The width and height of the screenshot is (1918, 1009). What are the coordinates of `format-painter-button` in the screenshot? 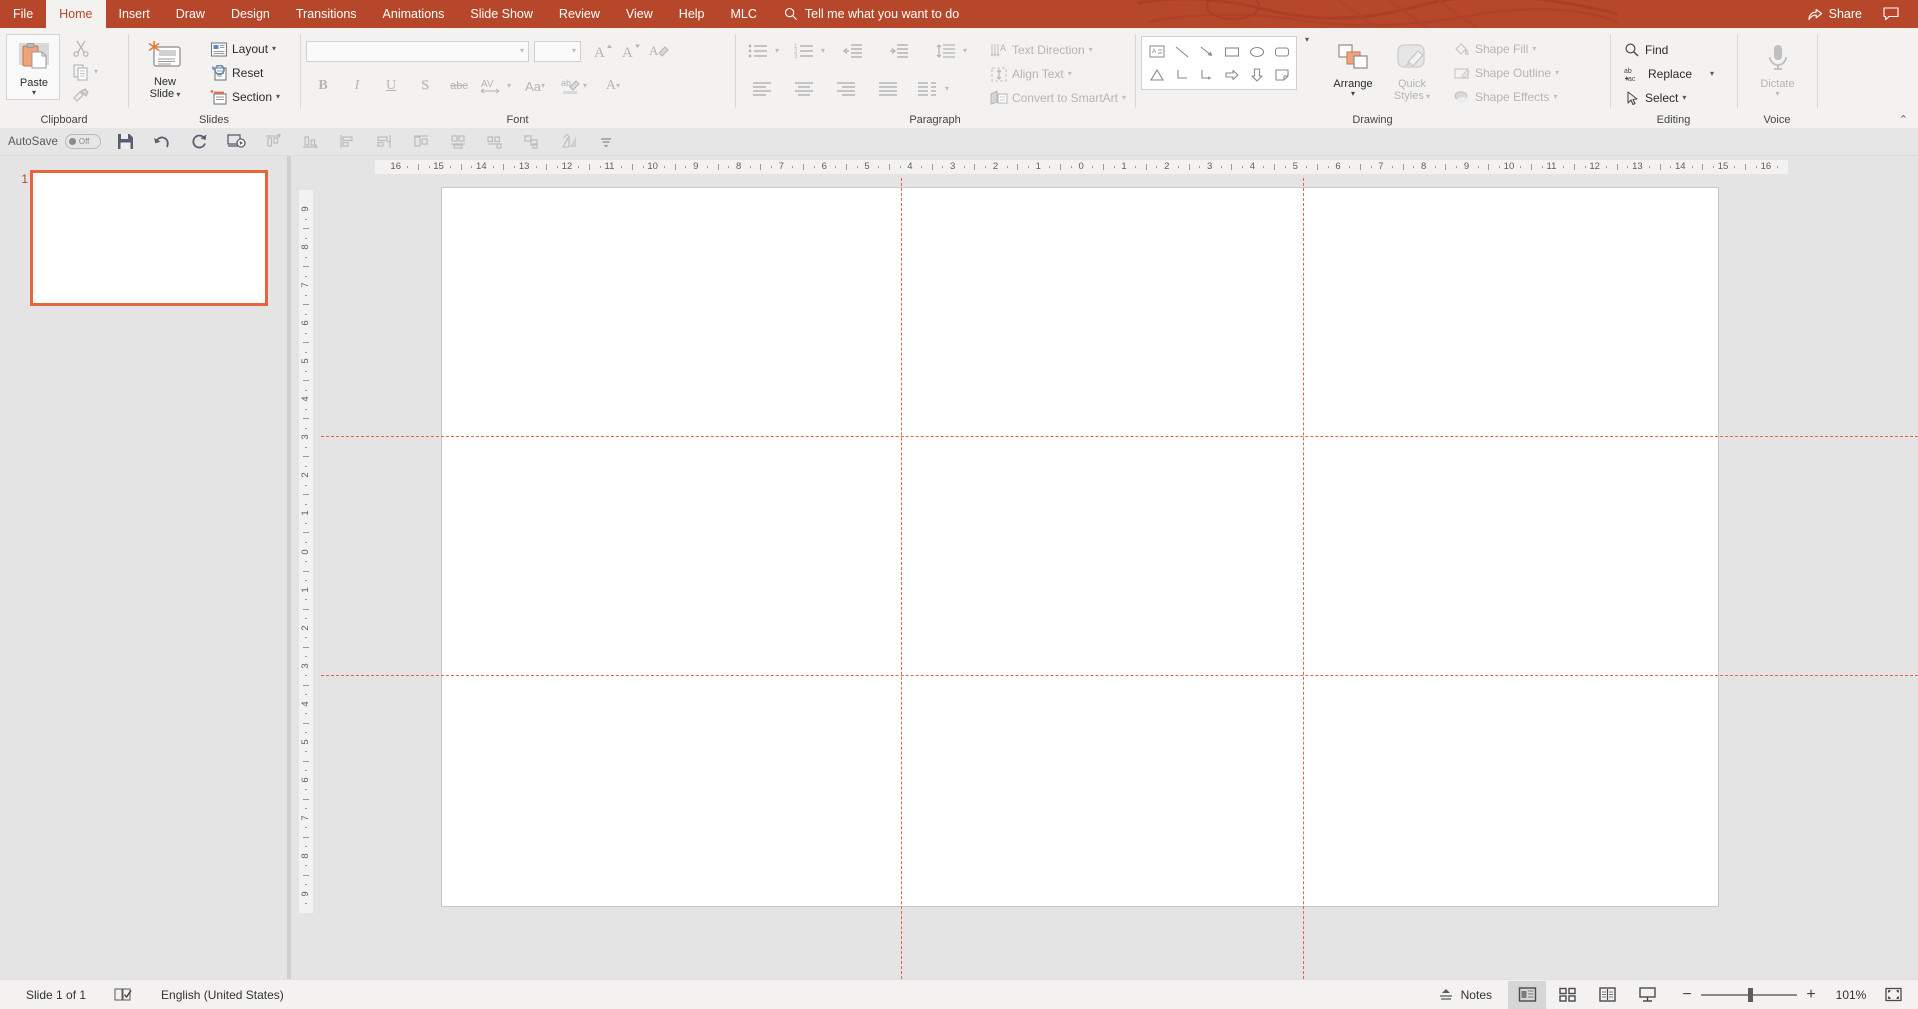 It's located at (85, 96).